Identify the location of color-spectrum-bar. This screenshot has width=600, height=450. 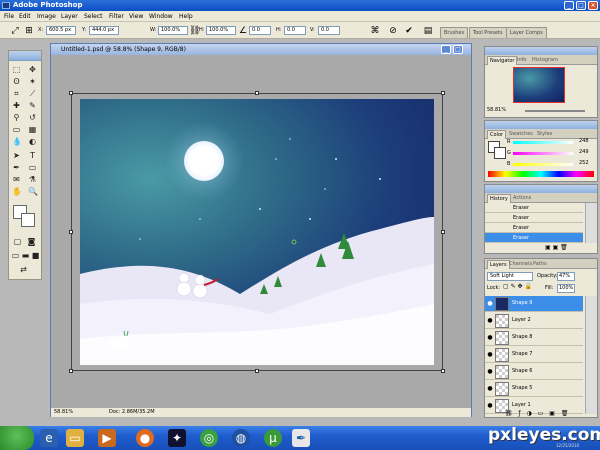
(541, 174).